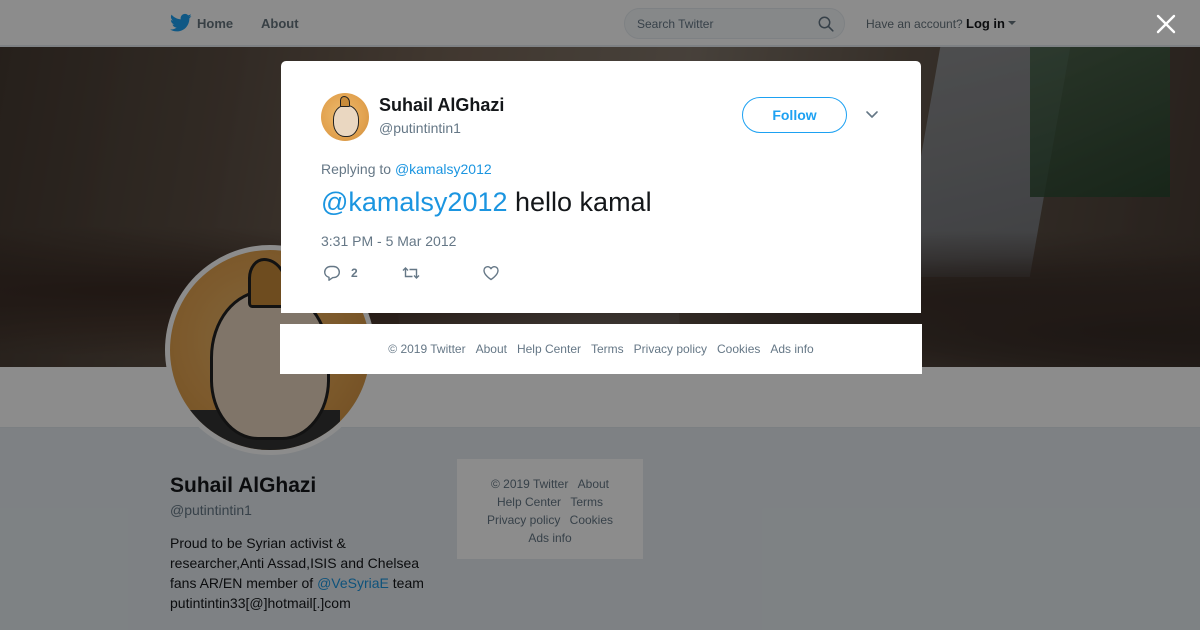 The height and width of the screenshot is (630, 1200). What do you see at coordinates (388, 241) in the screenshot?
I see `tweet-timestamp: 3:31 PM - 5 Mar 2012` at bounding box center [388, 241].